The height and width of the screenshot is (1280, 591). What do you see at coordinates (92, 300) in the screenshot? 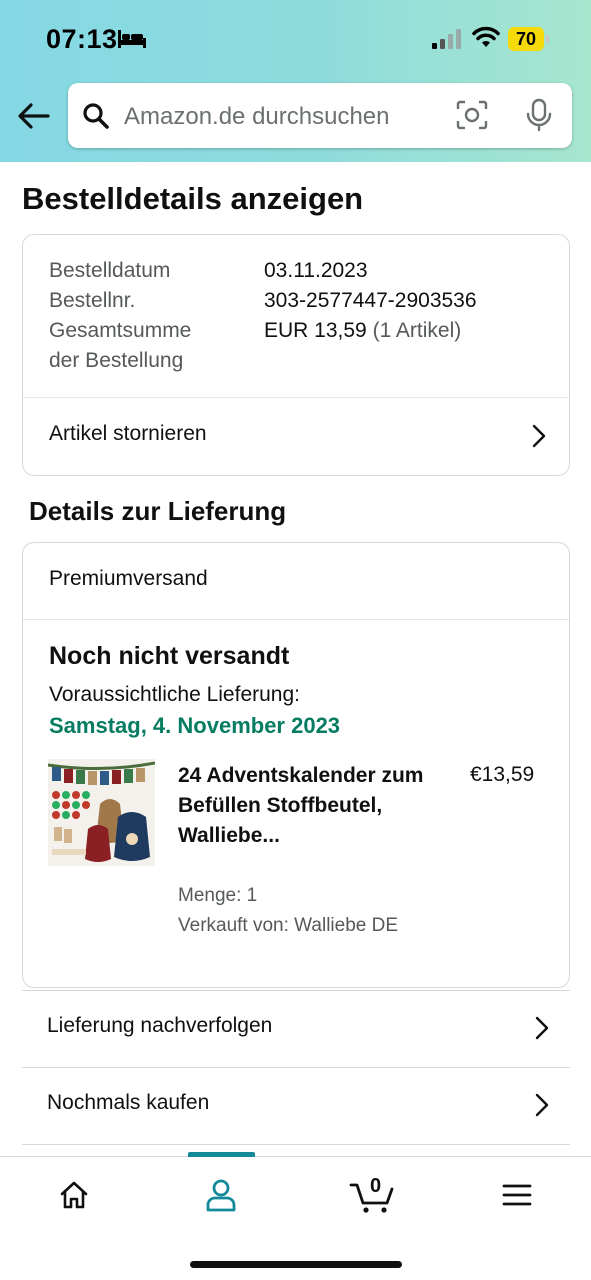
I see `order-number-label: Bestellnr.` at bounding box center [92, 300].